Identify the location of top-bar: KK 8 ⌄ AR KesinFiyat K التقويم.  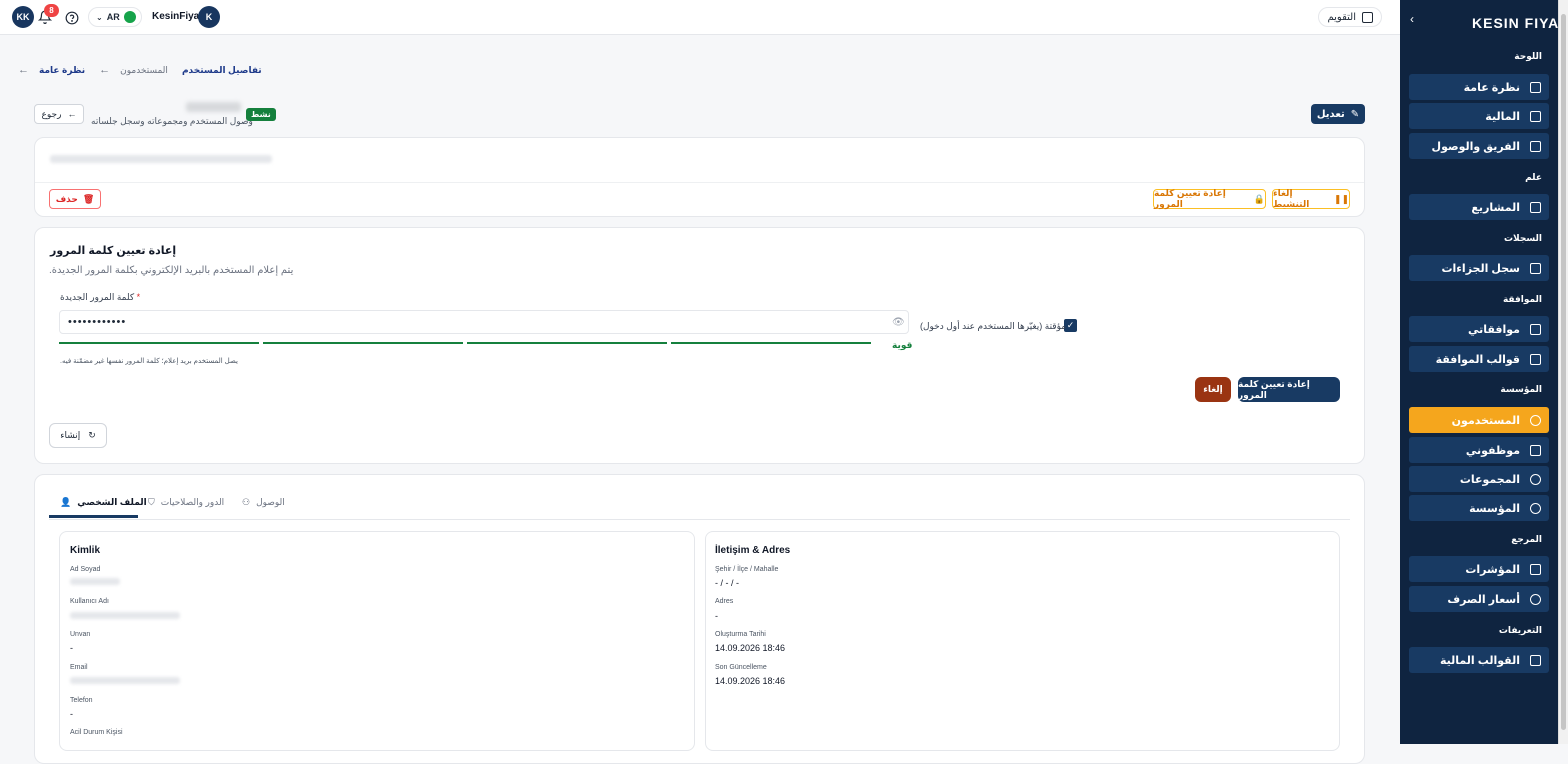
(700, 17).